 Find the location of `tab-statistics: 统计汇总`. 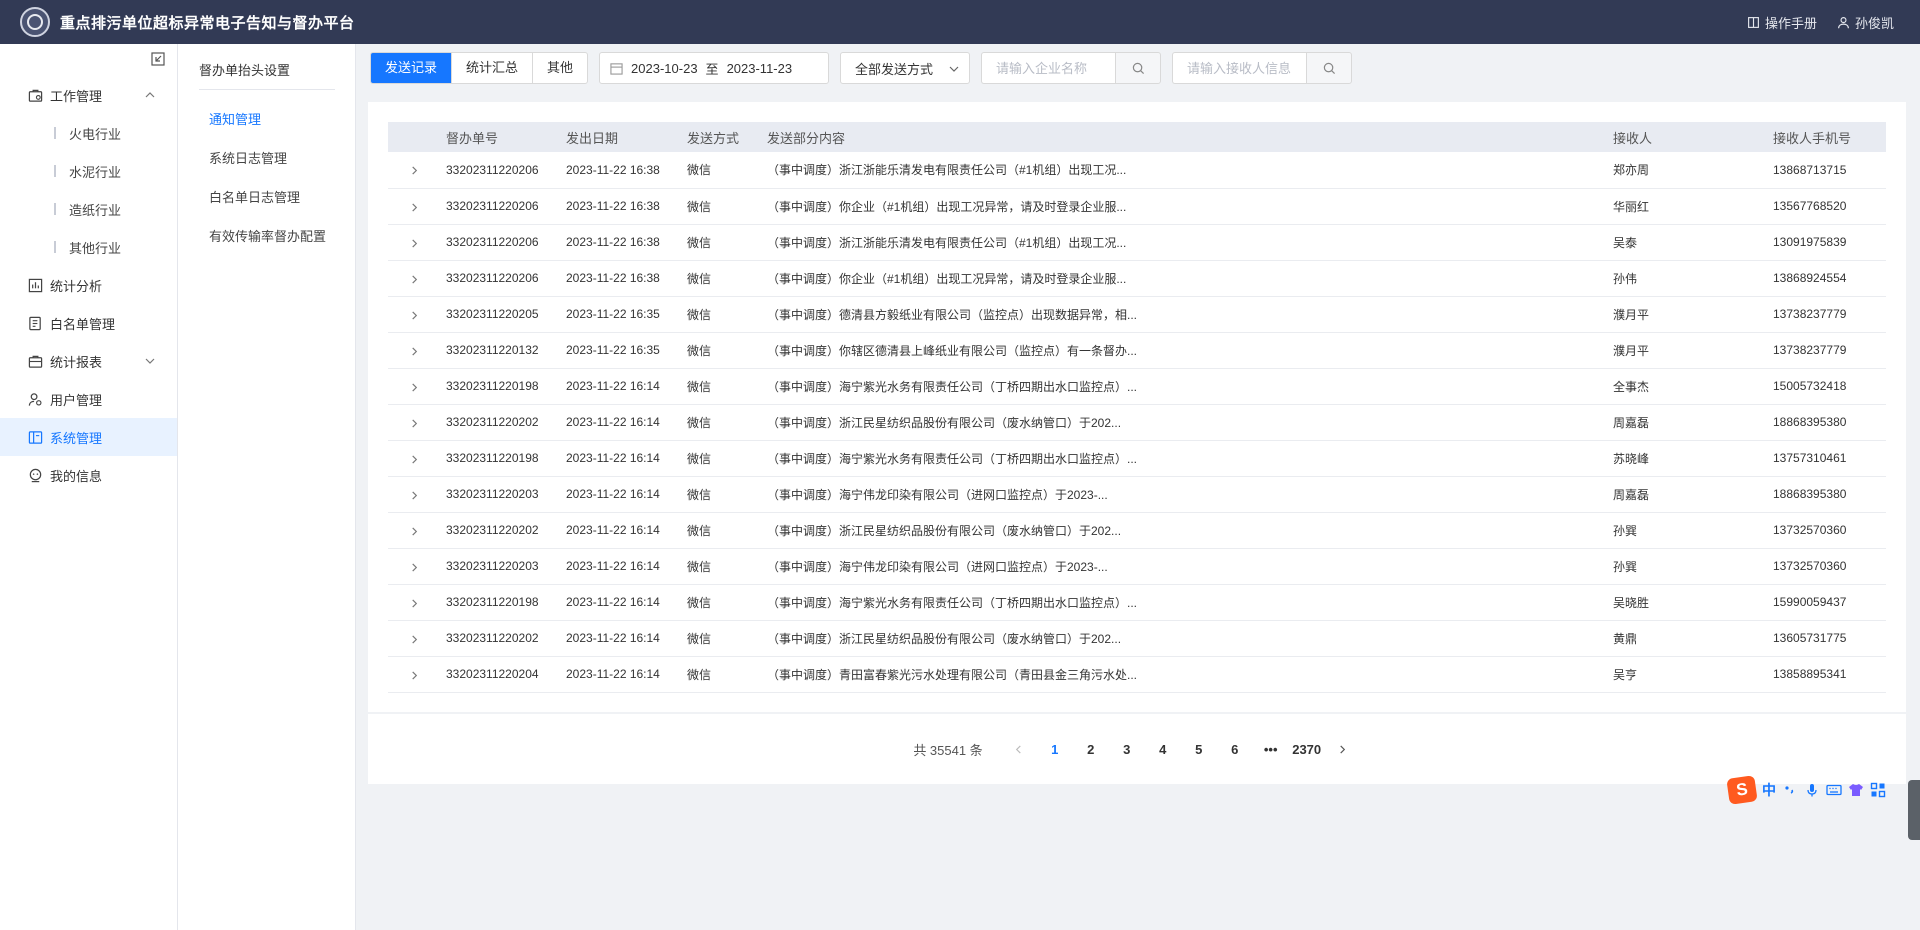

tab-statistics: 统计汇总 is located at coordinates (493, 68).